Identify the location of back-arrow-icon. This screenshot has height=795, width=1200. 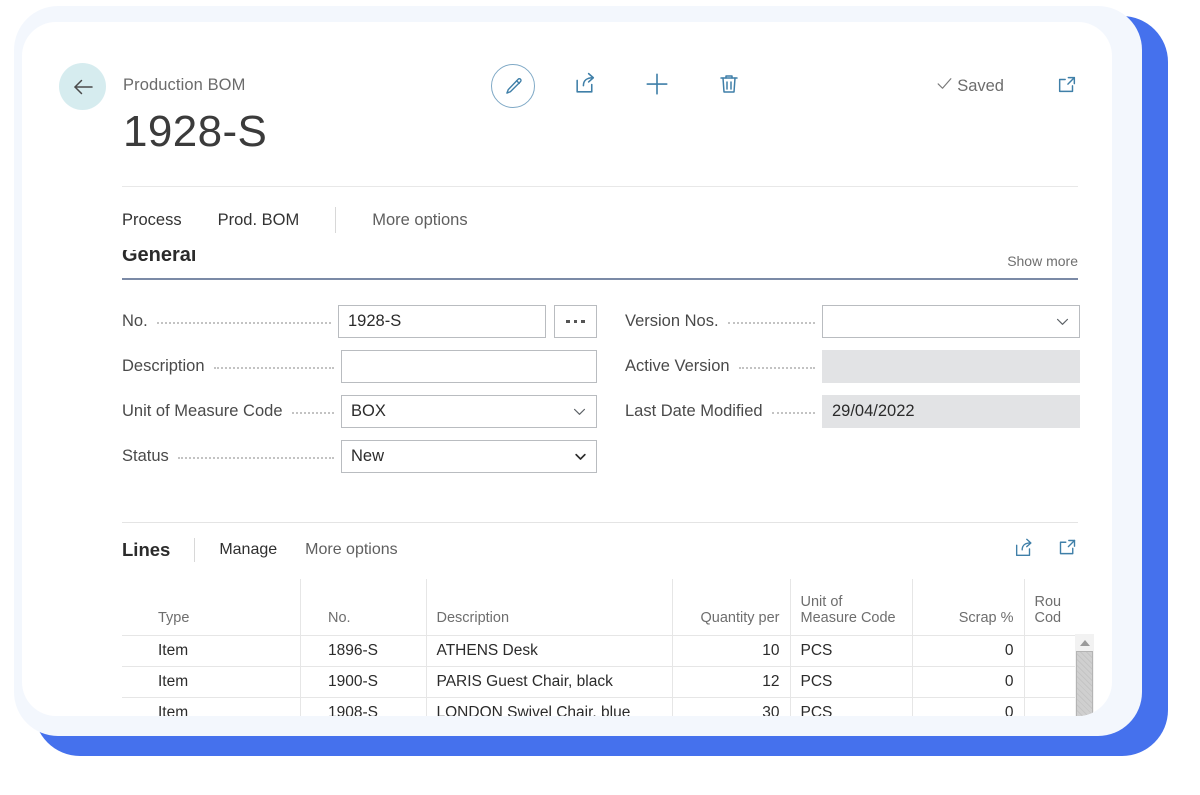
(83, 87).